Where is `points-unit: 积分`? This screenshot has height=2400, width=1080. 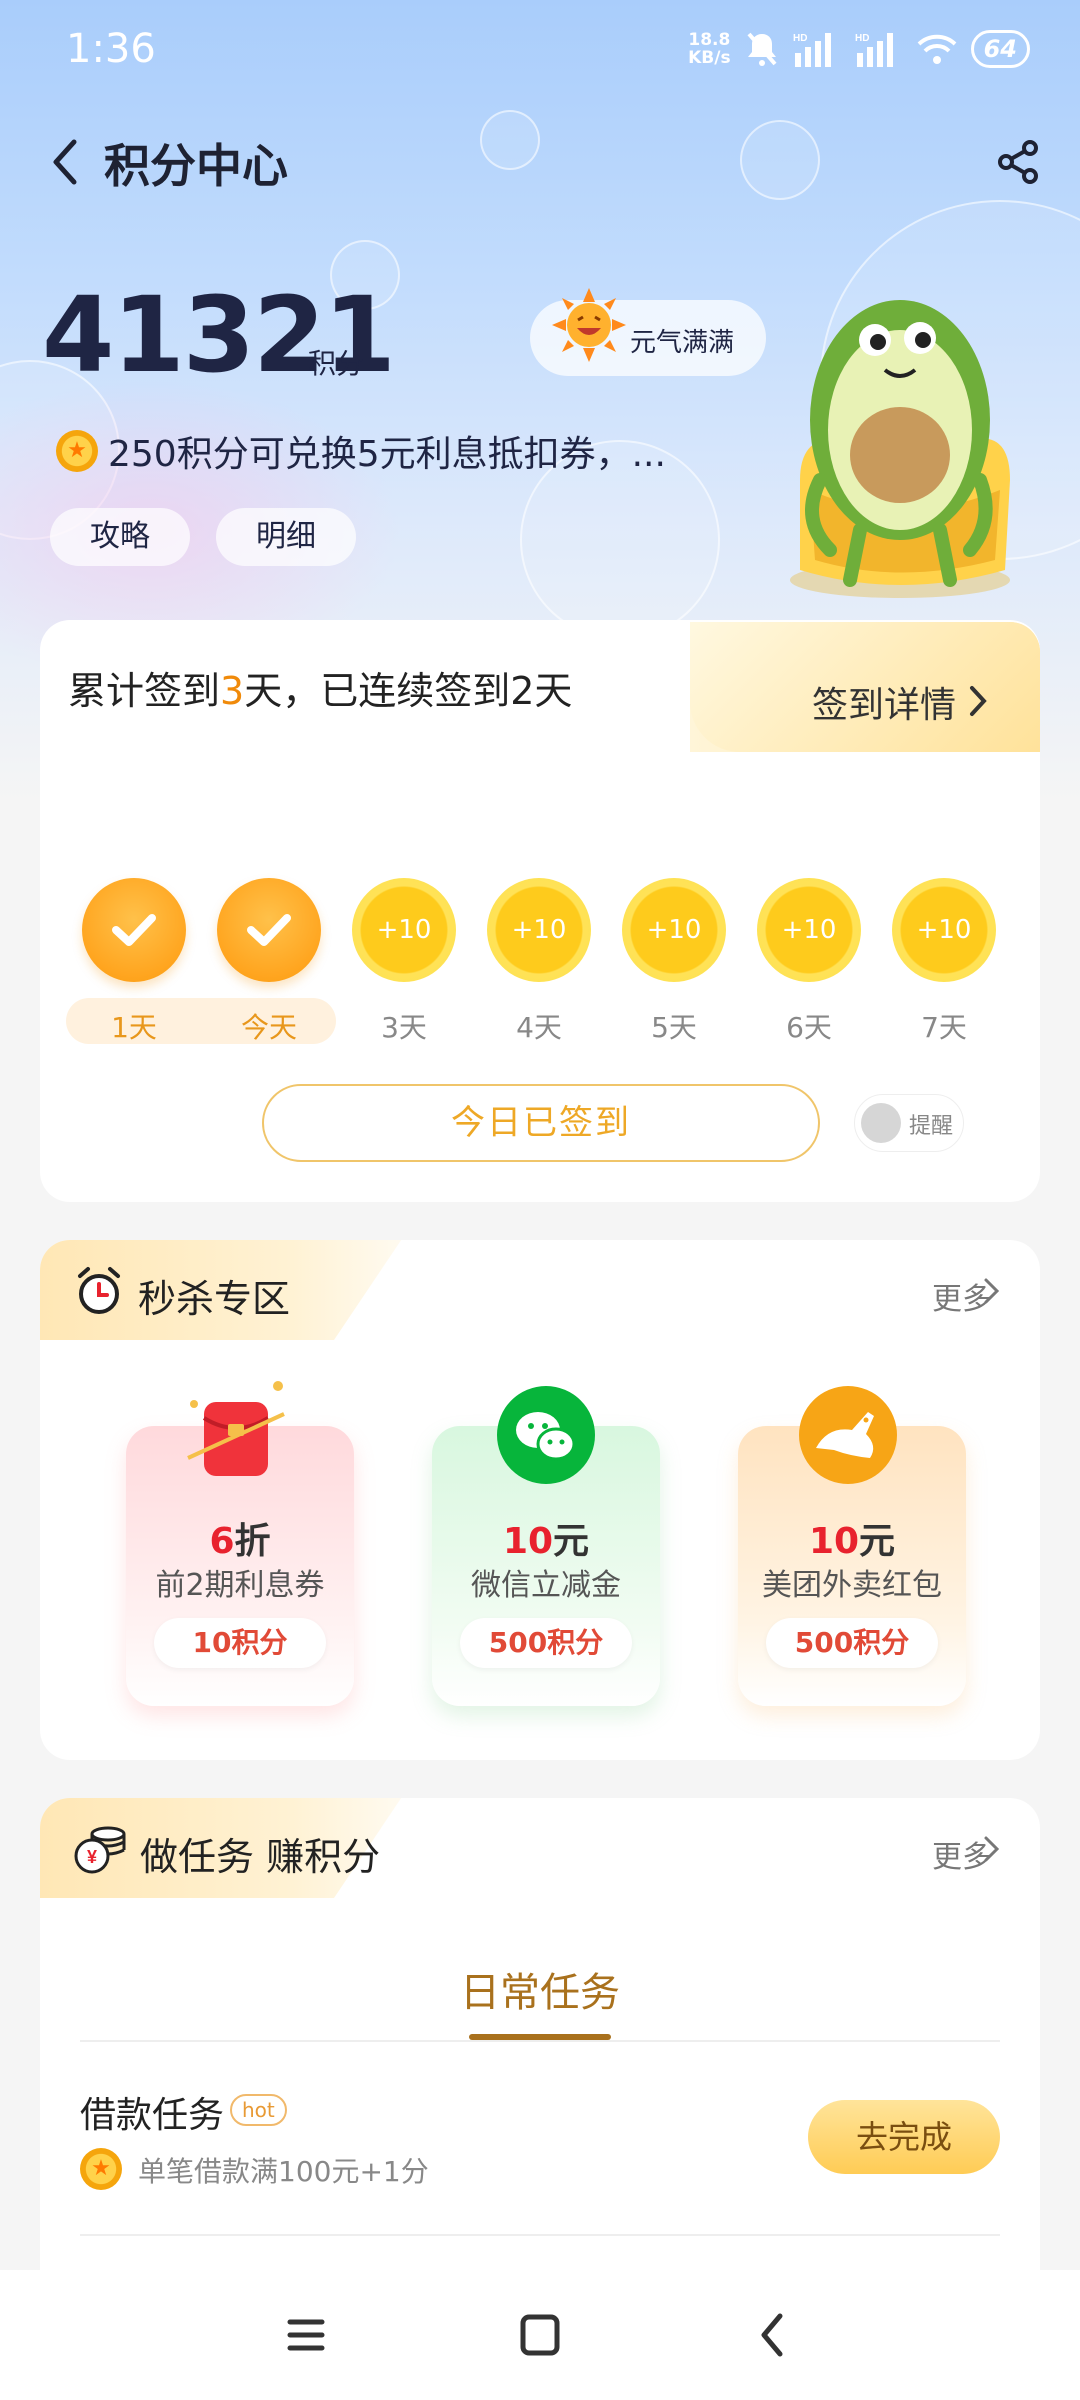
points-unit: 积分 is located at coordinates (336, 363).